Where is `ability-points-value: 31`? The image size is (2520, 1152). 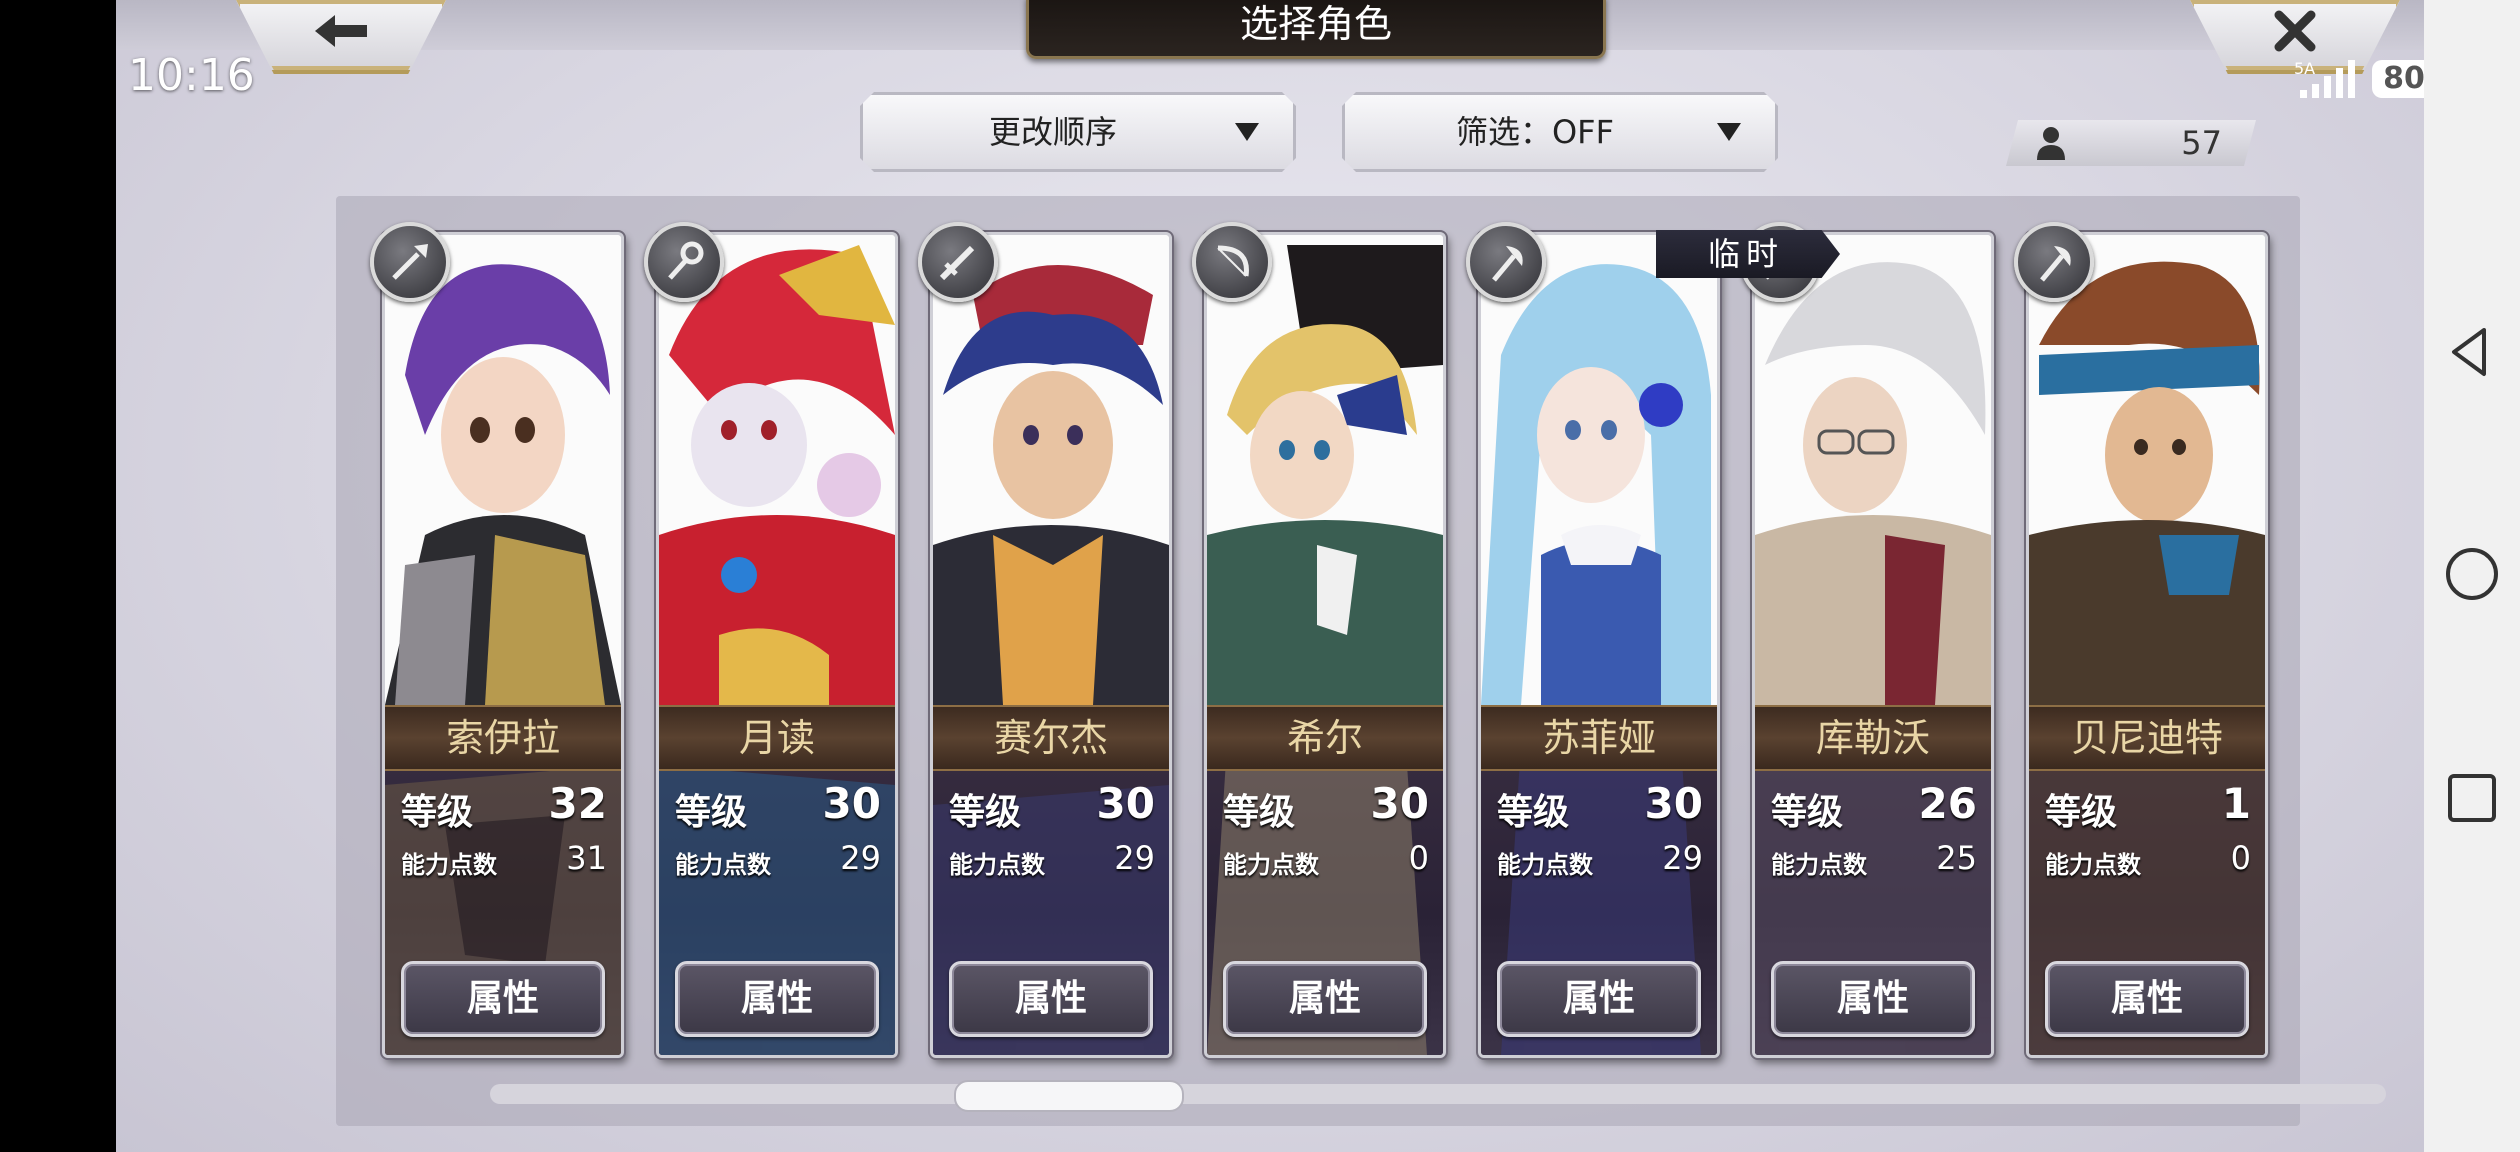 ability-points-value: 31 is located at coordinates (586, 858).